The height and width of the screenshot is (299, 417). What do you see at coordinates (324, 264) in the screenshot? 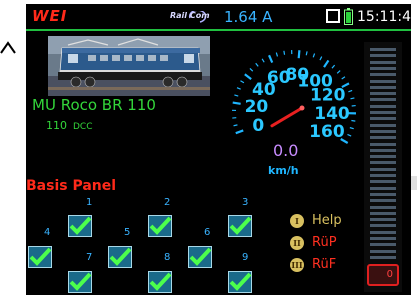
I see `help-item-label: RüF` at bounding box center [324, 264].